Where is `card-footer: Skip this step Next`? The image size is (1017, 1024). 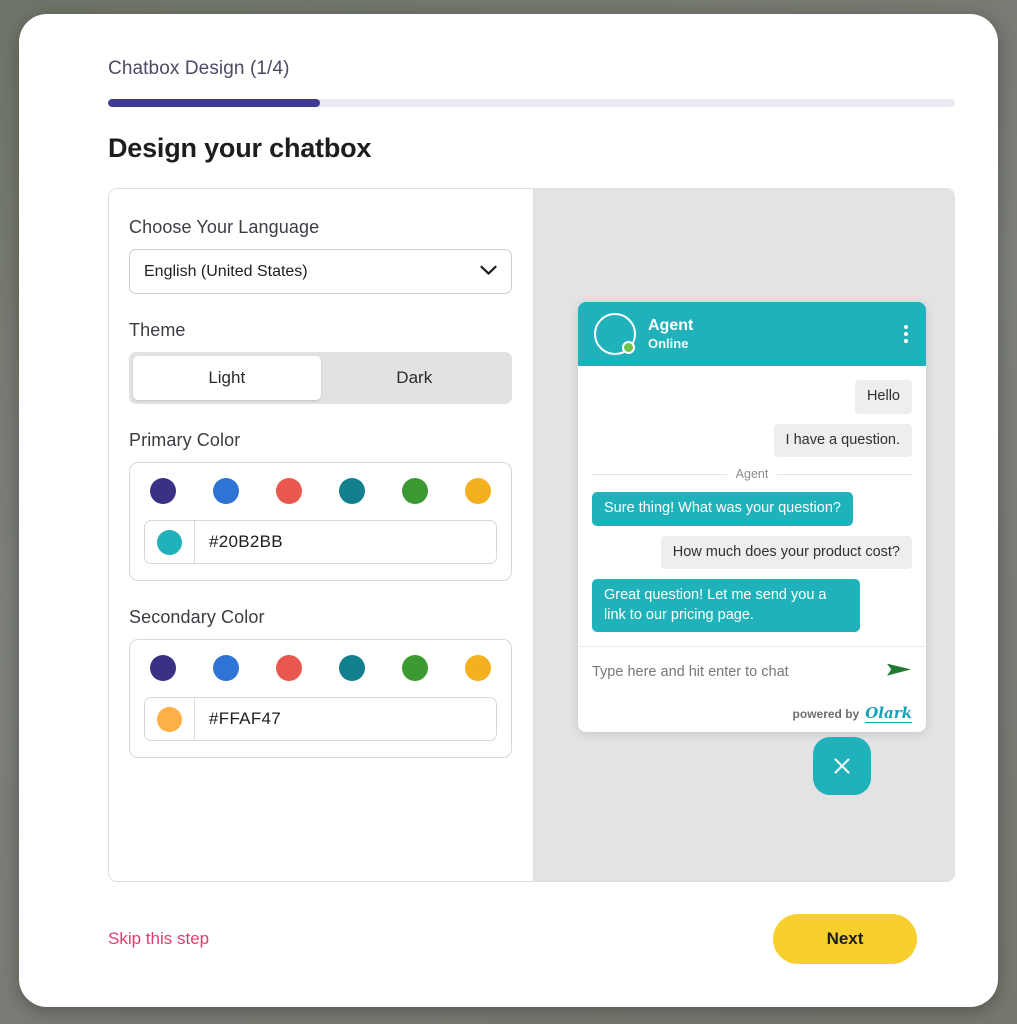
card-footer: Skip this step Next is located at coordinates (512, 939).